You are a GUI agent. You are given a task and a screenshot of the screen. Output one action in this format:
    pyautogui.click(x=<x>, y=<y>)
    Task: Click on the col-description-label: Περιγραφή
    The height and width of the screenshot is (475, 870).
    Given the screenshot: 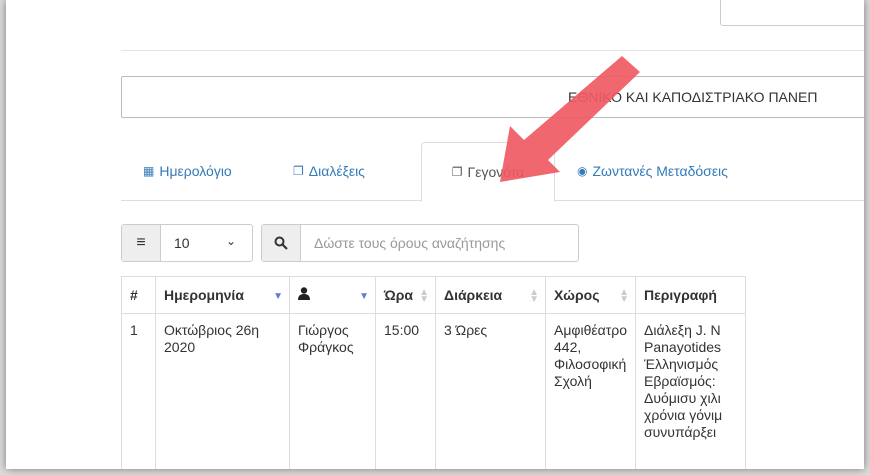 What is the action you would take?
    pyautogui.click(x=680, y=295)
    